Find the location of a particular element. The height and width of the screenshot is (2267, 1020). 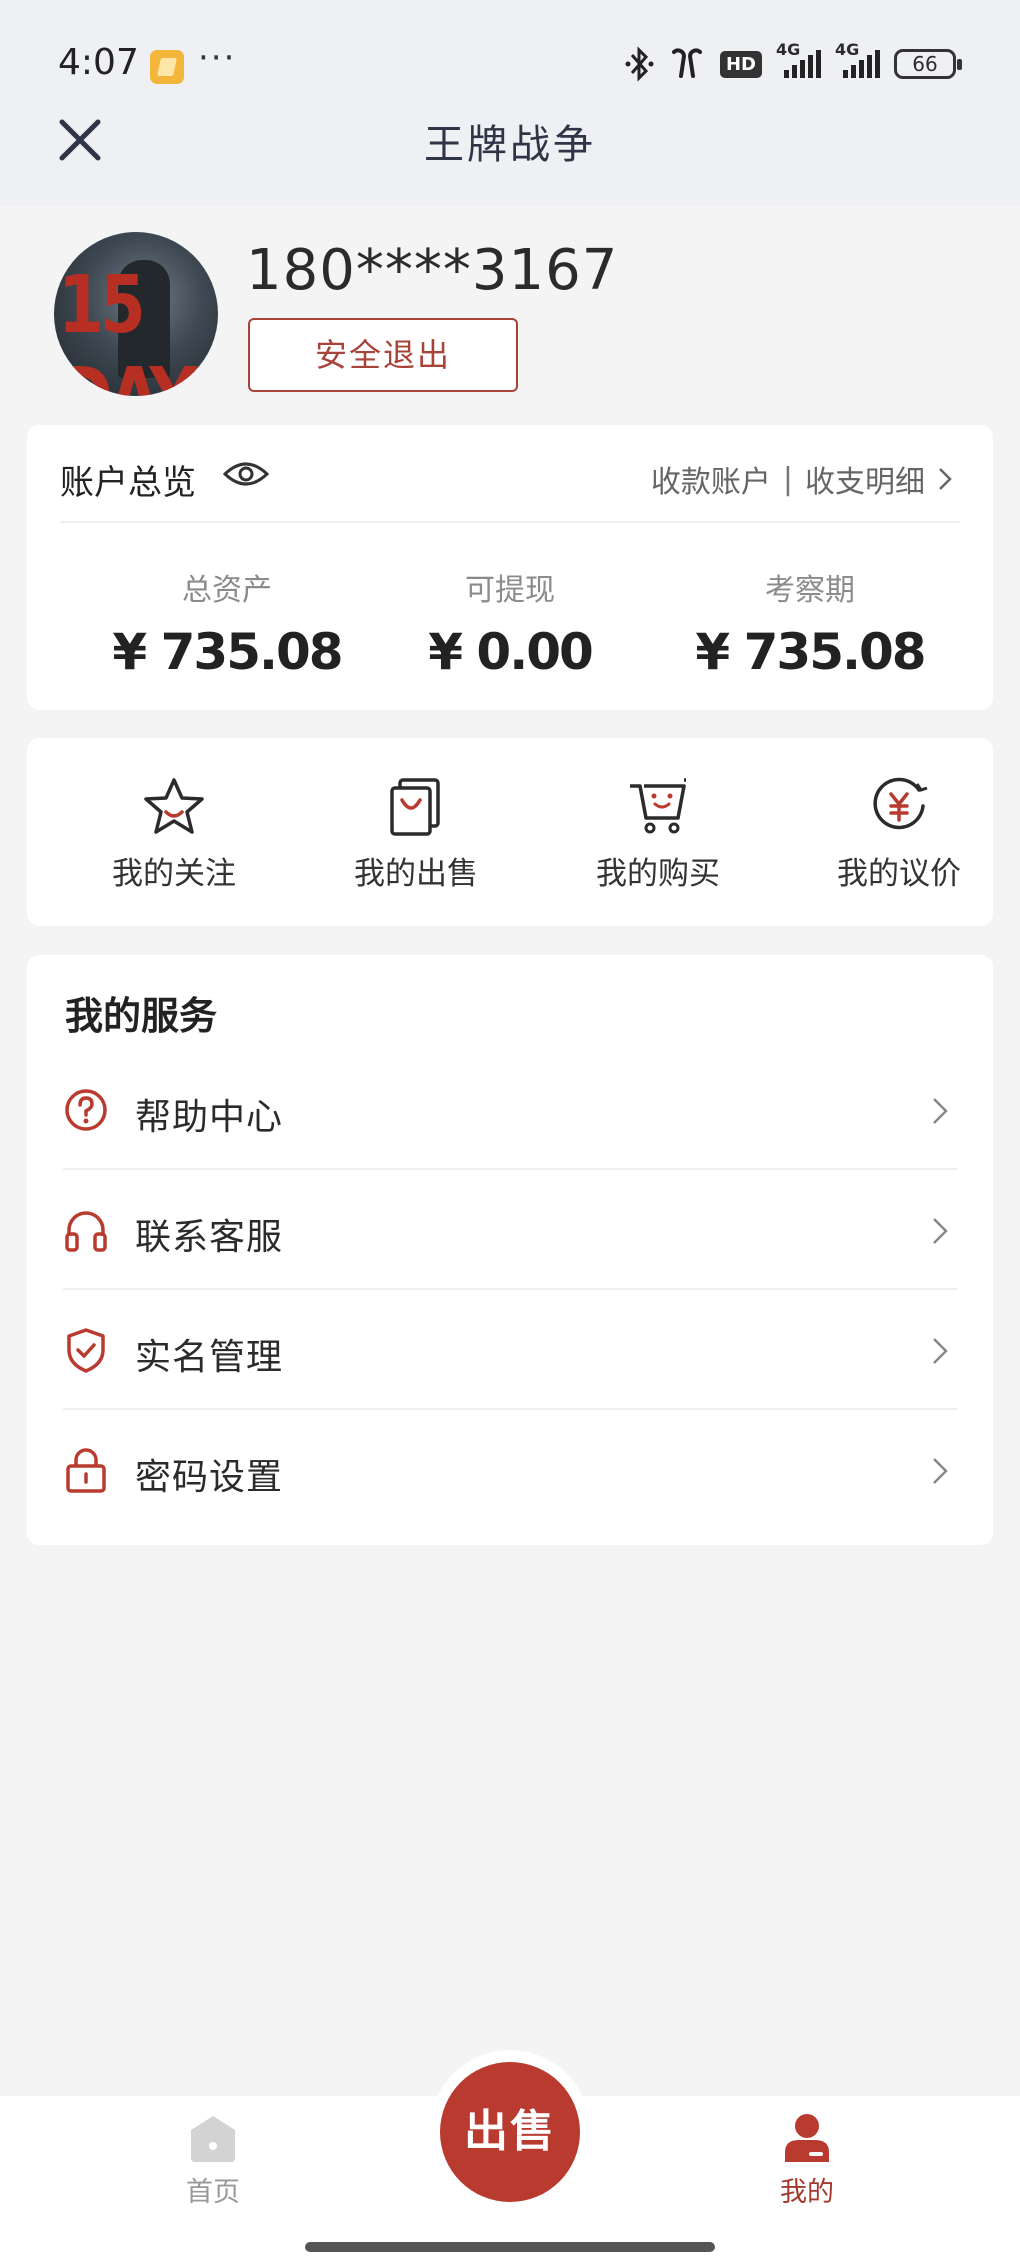

stat-total-assets: 总资产 ¥ 735.08 is located at coordinates (227, 623).